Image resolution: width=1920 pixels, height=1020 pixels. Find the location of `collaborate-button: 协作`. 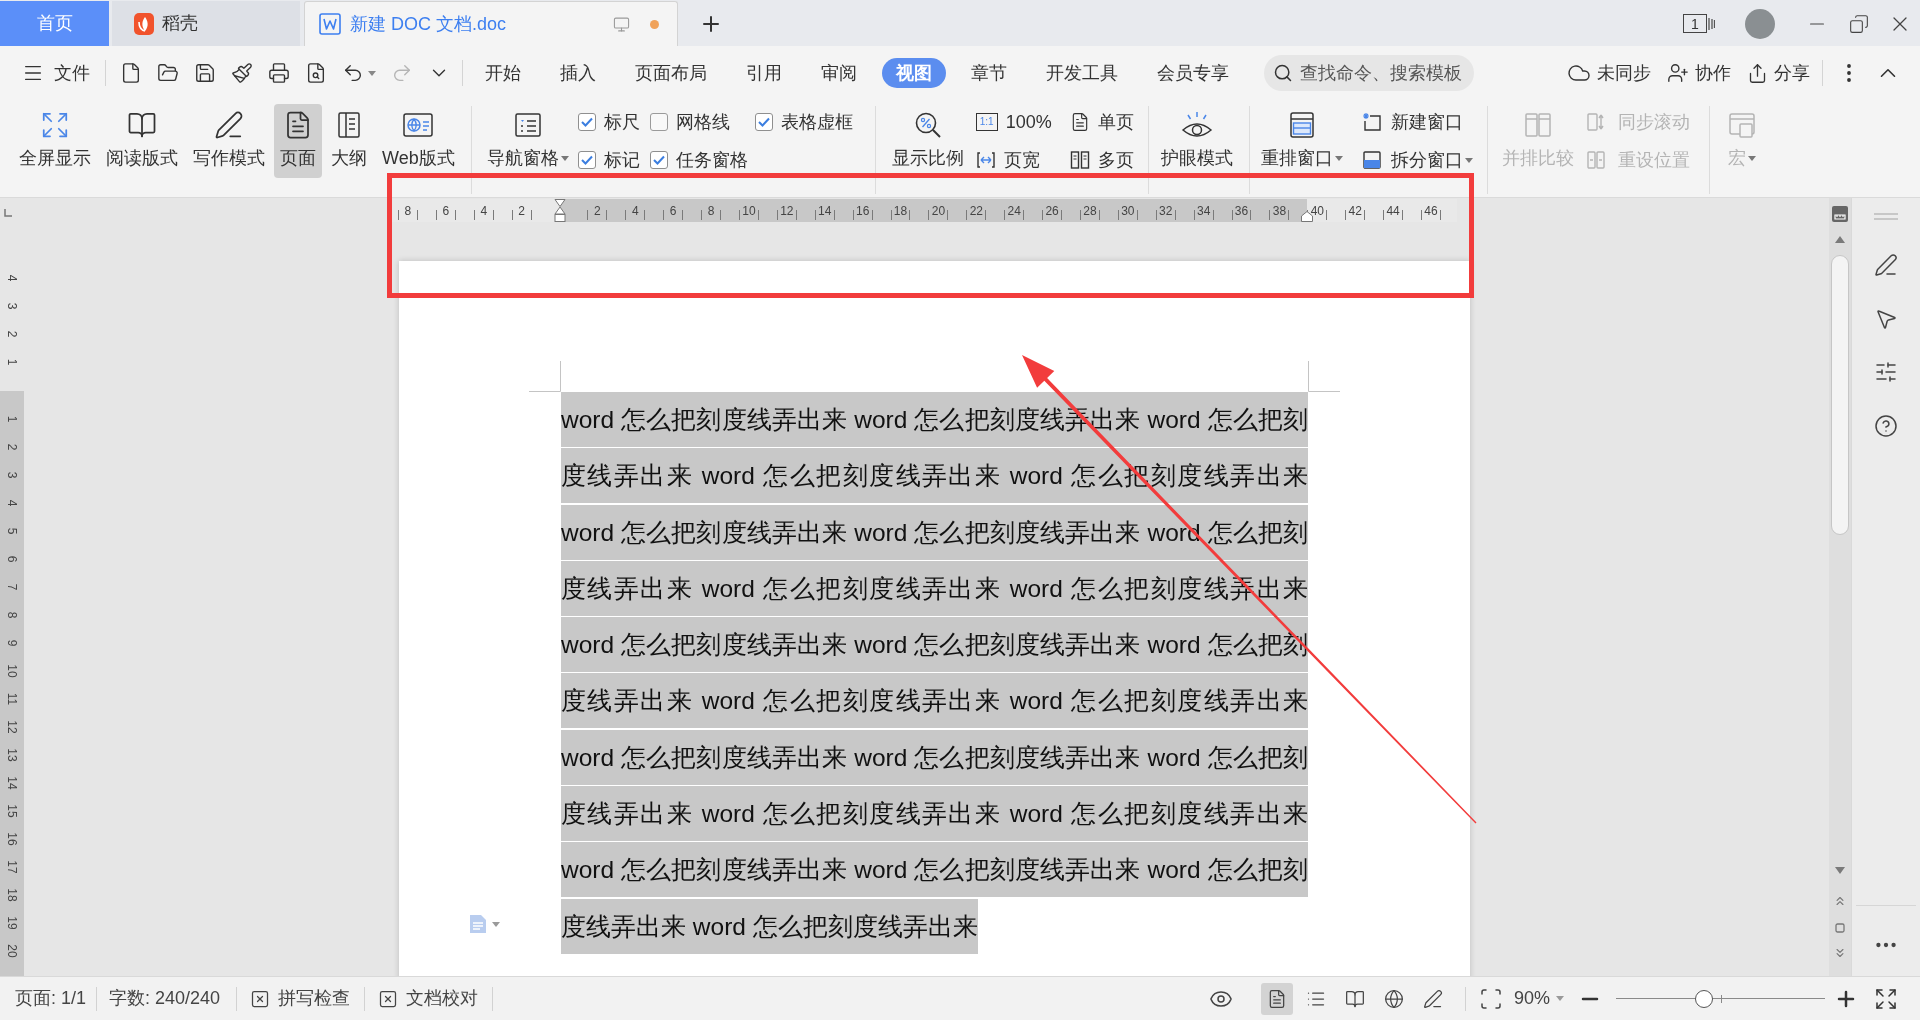

collaborate-button: 协作 is located at coordinates (1699, 73).